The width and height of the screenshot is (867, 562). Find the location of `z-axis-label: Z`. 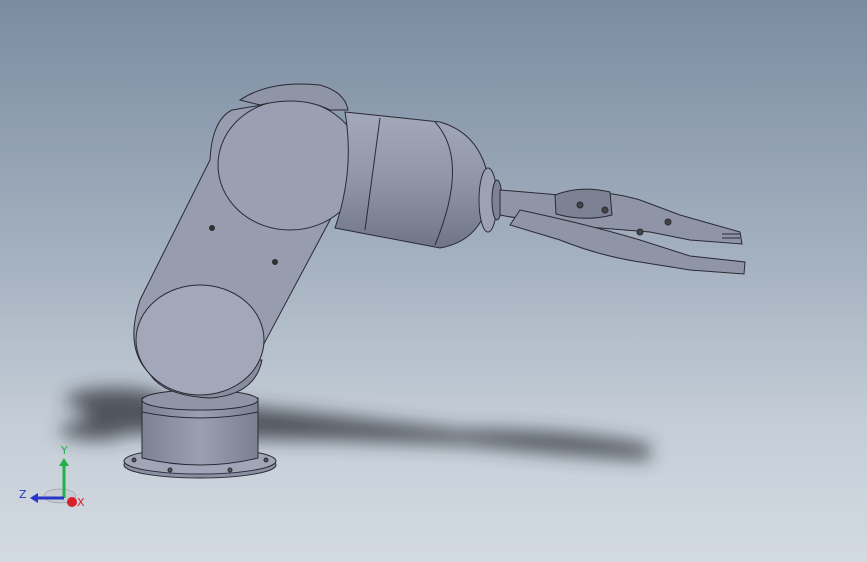

z-axis-label: Z is located at coordinates (23, 494).